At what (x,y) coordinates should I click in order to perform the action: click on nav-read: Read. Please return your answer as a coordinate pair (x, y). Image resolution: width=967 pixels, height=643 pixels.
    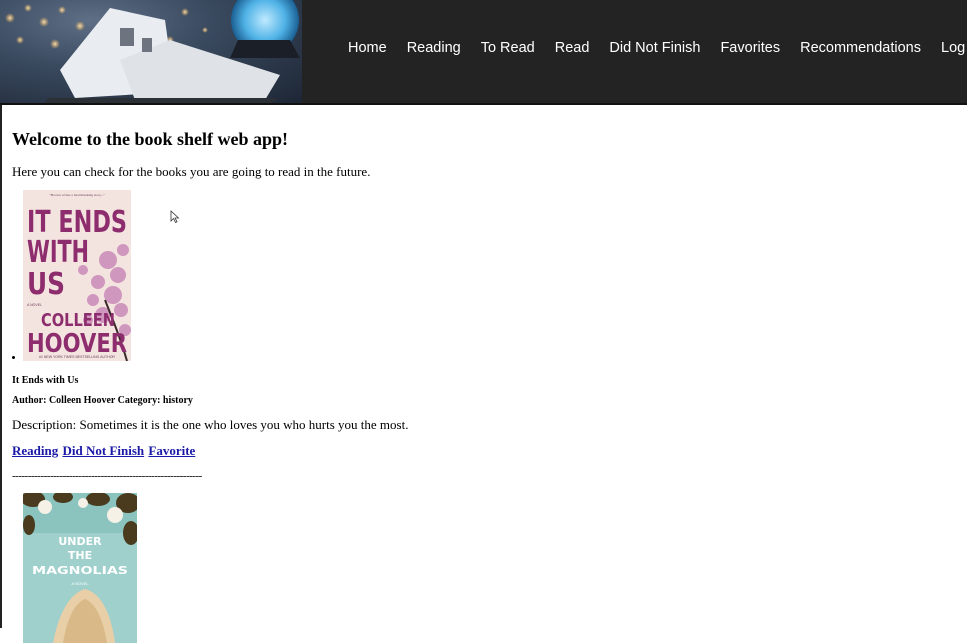
    Looking at the image, I should click on (572, 48).